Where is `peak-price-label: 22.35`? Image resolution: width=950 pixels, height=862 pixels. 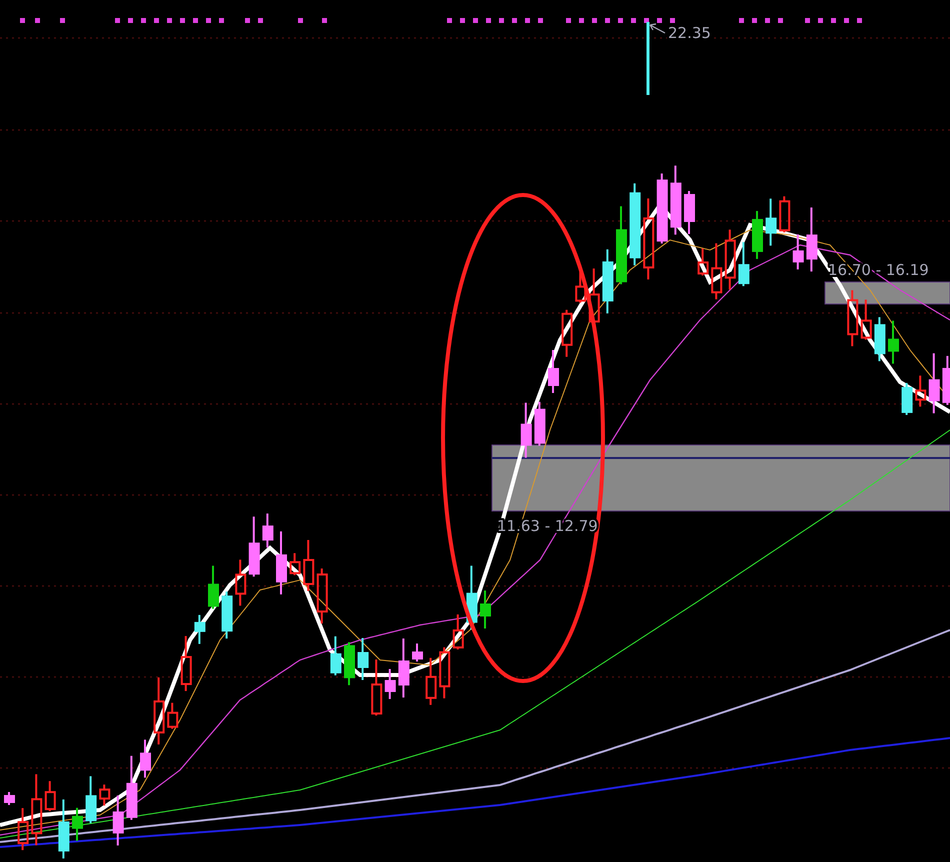
peak-price-label: 22.35 is located at coordinates (689, 33).